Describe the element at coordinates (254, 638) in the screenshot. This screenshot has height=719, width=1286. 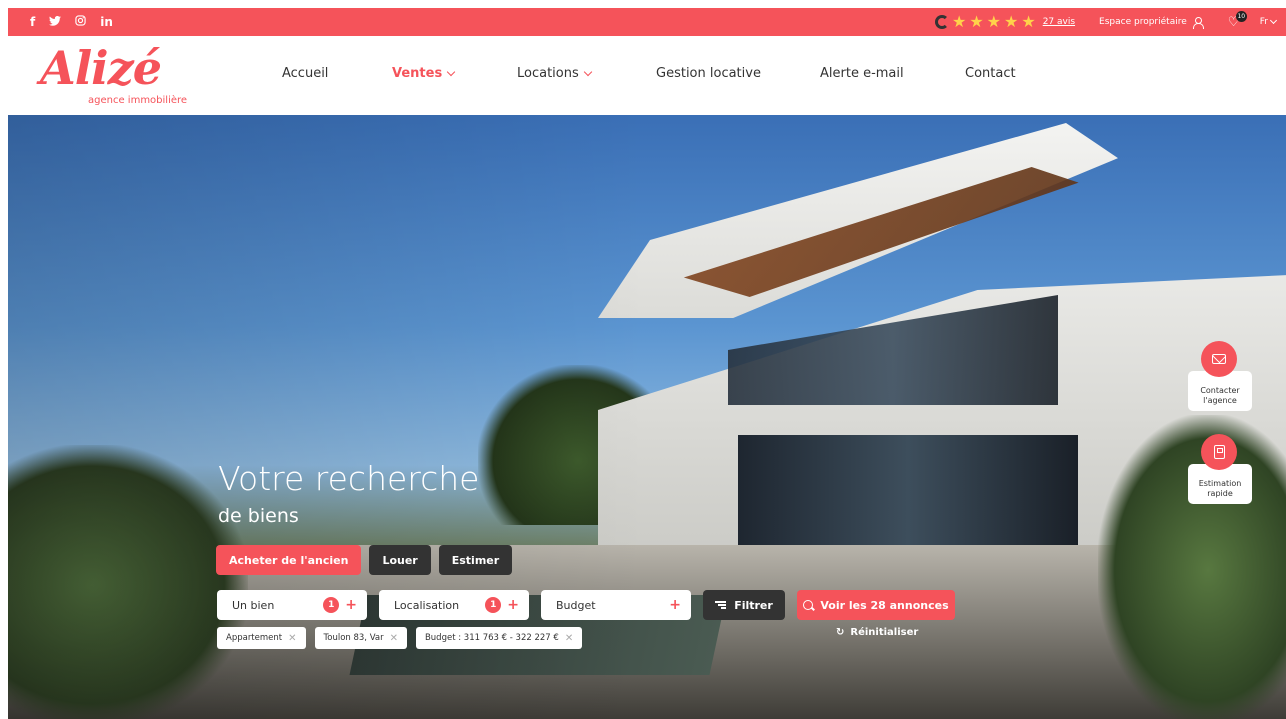
I see `chip-label: Appartement` at that location.